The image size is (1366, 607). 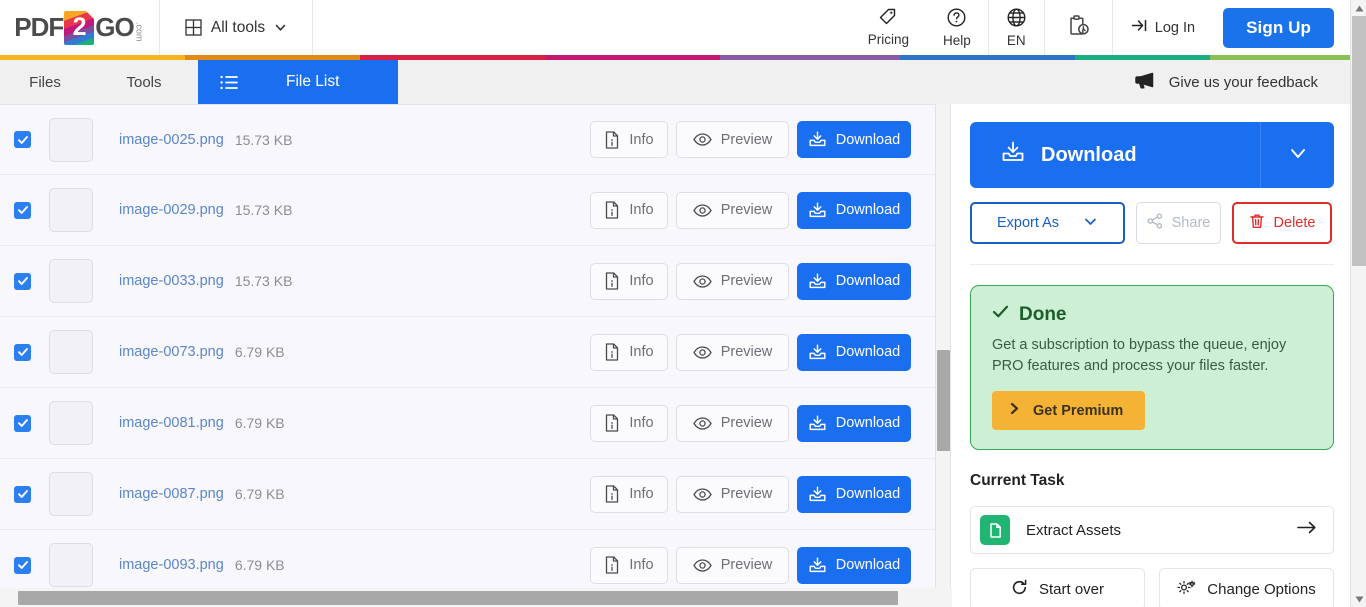 I want to click on share-button: Share, so click(x=1178, y=223).